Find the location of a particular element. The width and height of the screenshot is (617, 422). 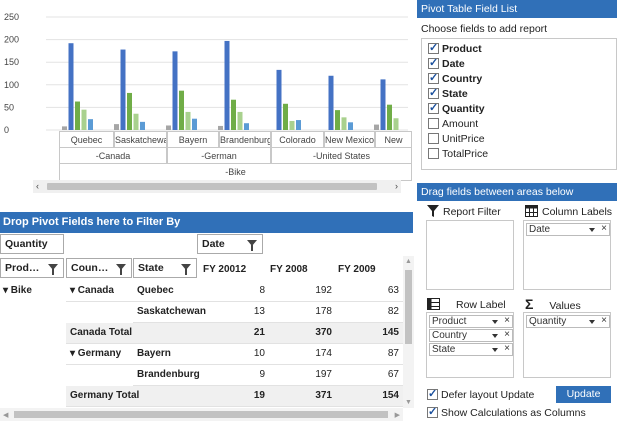

row-divider is located at coordinates (234, 406).